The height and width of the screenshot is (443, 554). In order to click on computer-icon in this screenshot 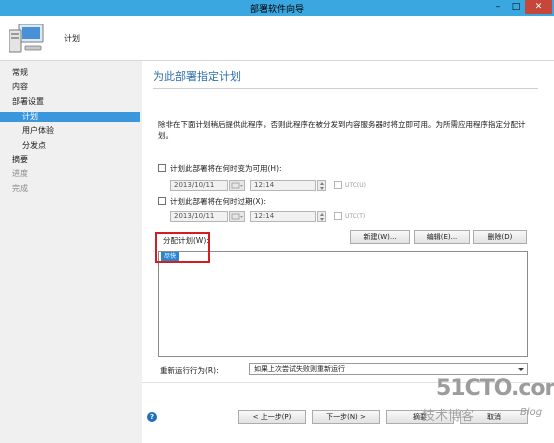, I will do `click(26, 39)`.